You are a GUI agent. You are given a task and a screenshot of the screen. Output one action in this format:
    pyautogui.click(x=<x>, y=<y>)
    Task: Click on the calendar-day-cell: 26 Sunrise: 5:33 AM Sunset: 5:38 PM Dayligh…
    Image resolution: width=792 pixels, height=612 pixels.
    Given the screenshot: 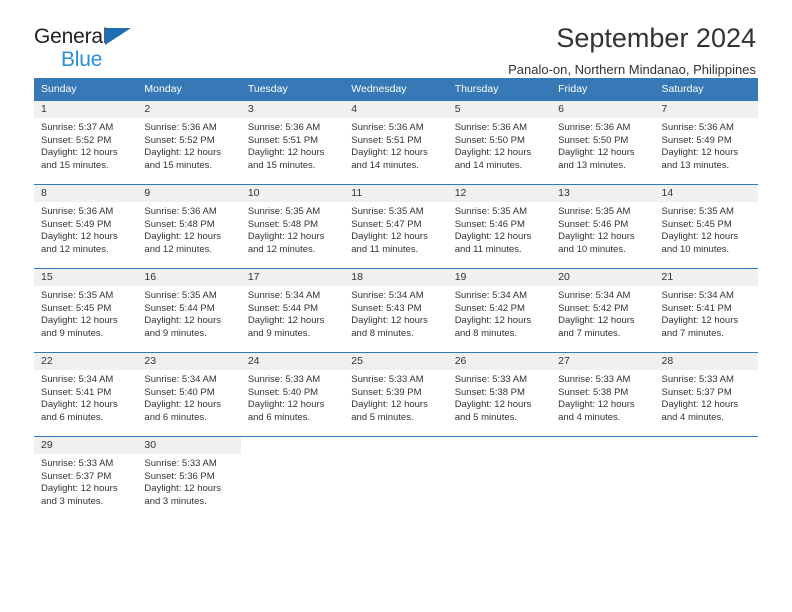 What is the action you would take?
    pyautogui.click(x=499, y=394)
    